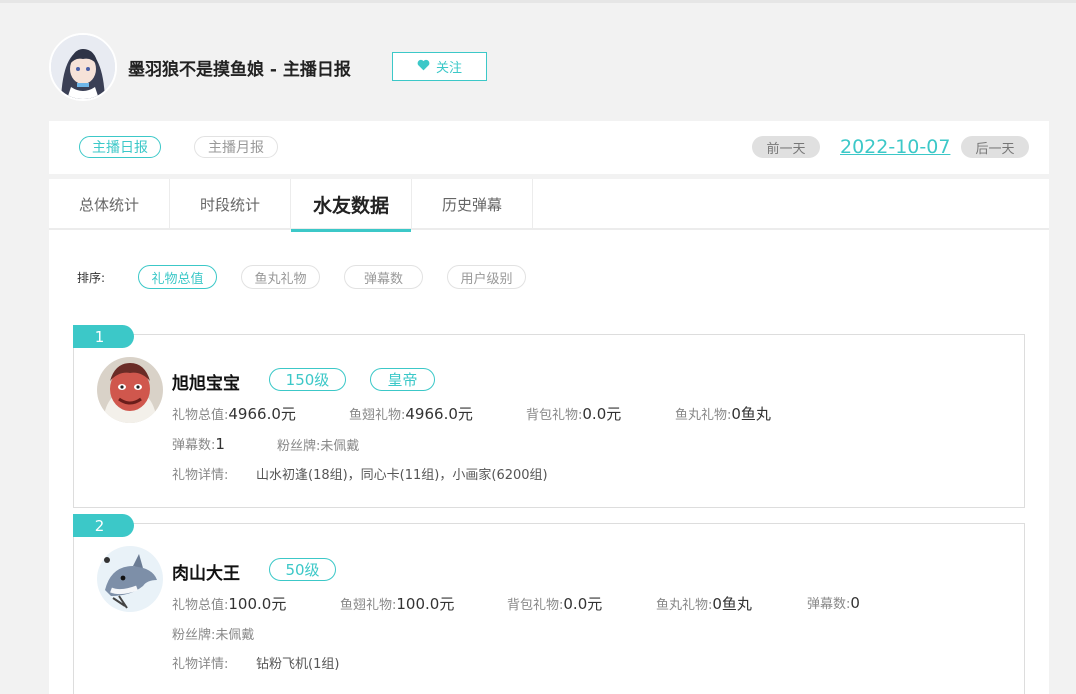 This screenshot has width=1076, height=694. What do you see at coordinates (198, 444) in the screenshot?
I see `danmu-stat: 弹幕数:1` at bounding box center [198, 444].